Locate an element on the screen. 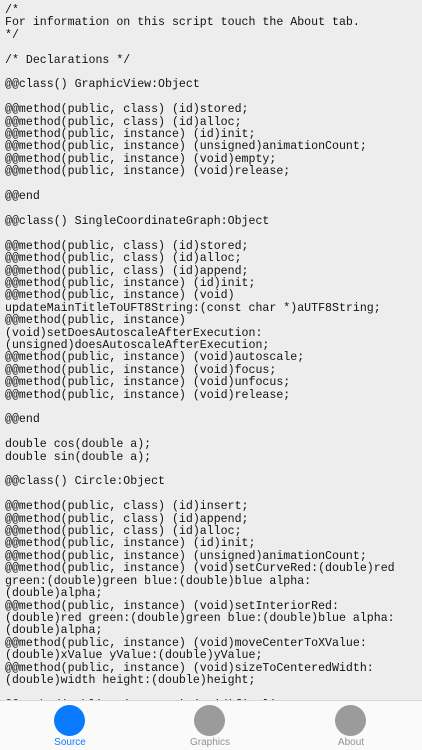  tab-about-label: About is located at coordinates (351, 742).